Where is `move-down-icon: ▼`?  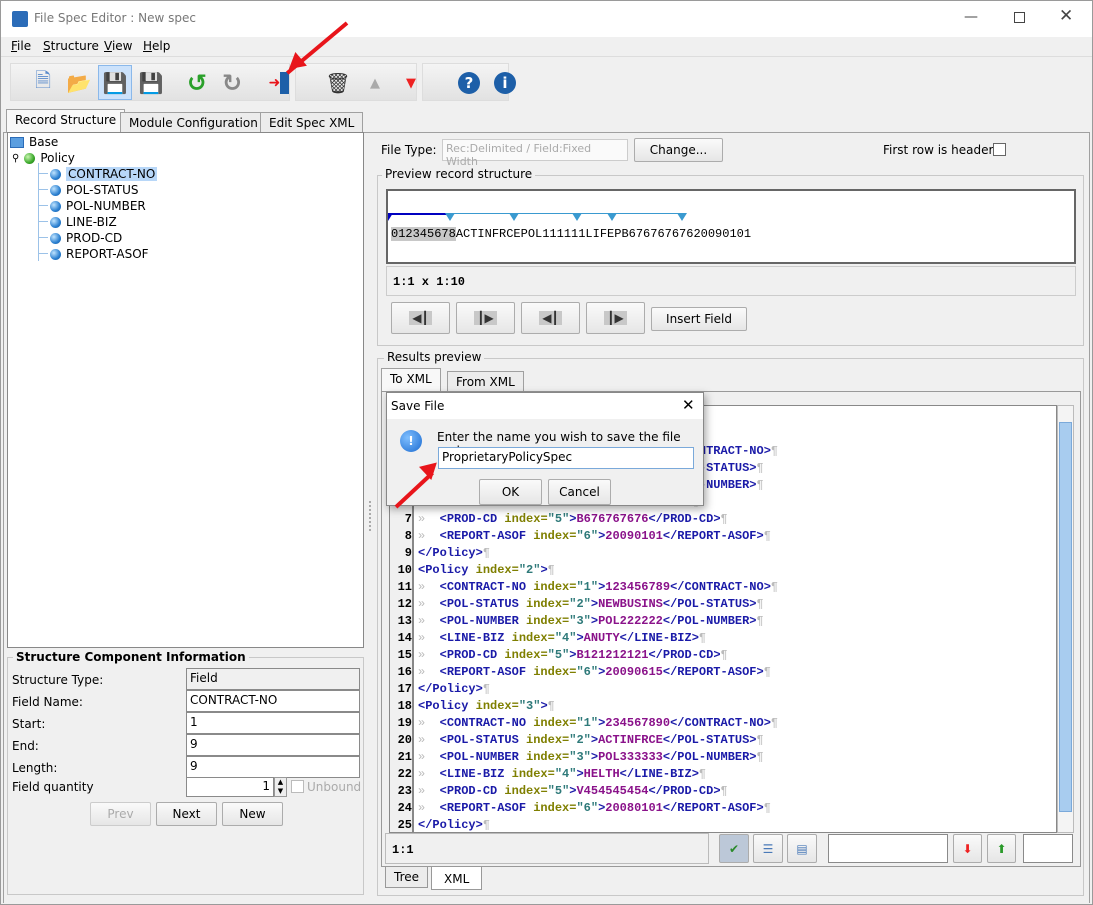
move-down-icon: ▼ is located at coordinates (411, 83).